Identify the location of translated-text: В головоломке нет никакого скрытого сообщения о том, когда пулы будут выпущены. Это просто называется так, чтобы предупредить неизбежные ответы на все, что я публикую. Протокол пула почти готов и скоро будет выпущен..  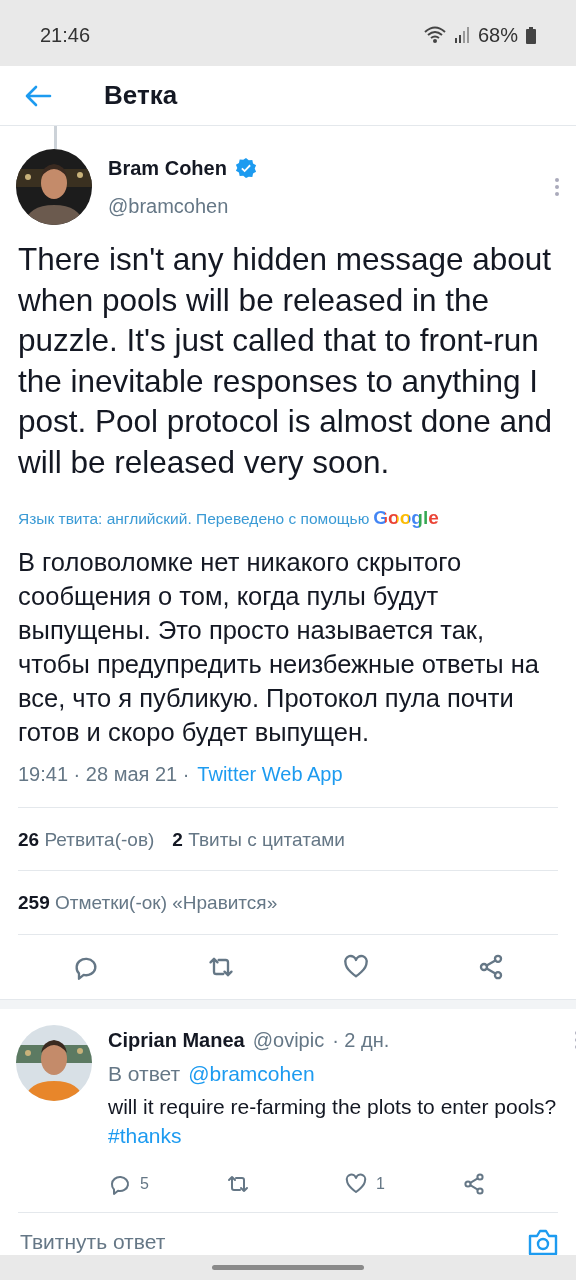
(279, 647).